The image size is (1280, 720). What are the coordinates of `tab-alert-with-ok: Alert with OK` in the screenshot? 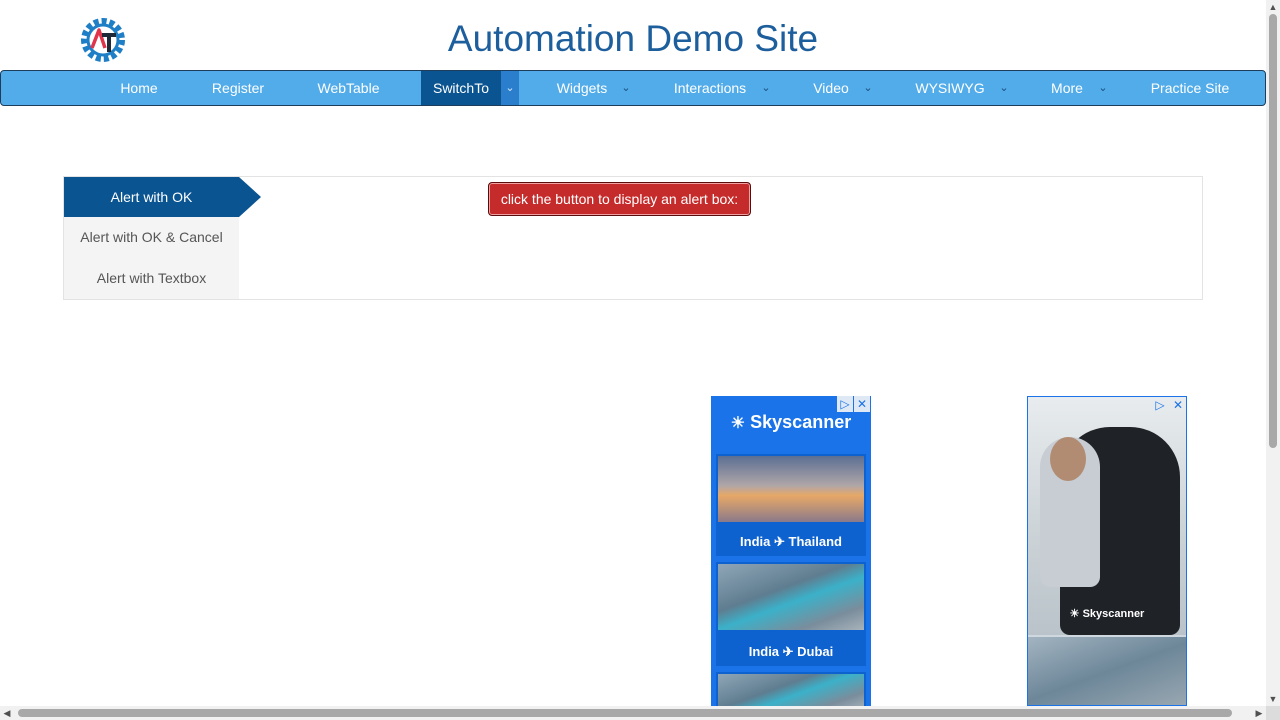 It's located at (162, 197).